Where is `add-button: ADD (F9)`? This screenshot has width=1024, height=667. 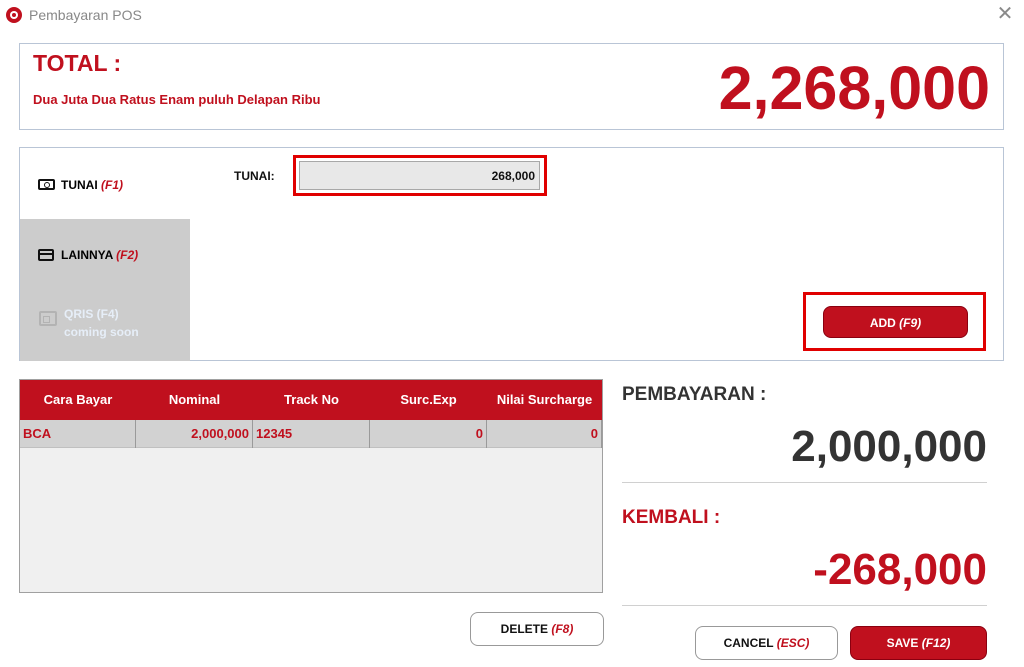
add-button: ADD (F9) is located at coordinates (895, 322).